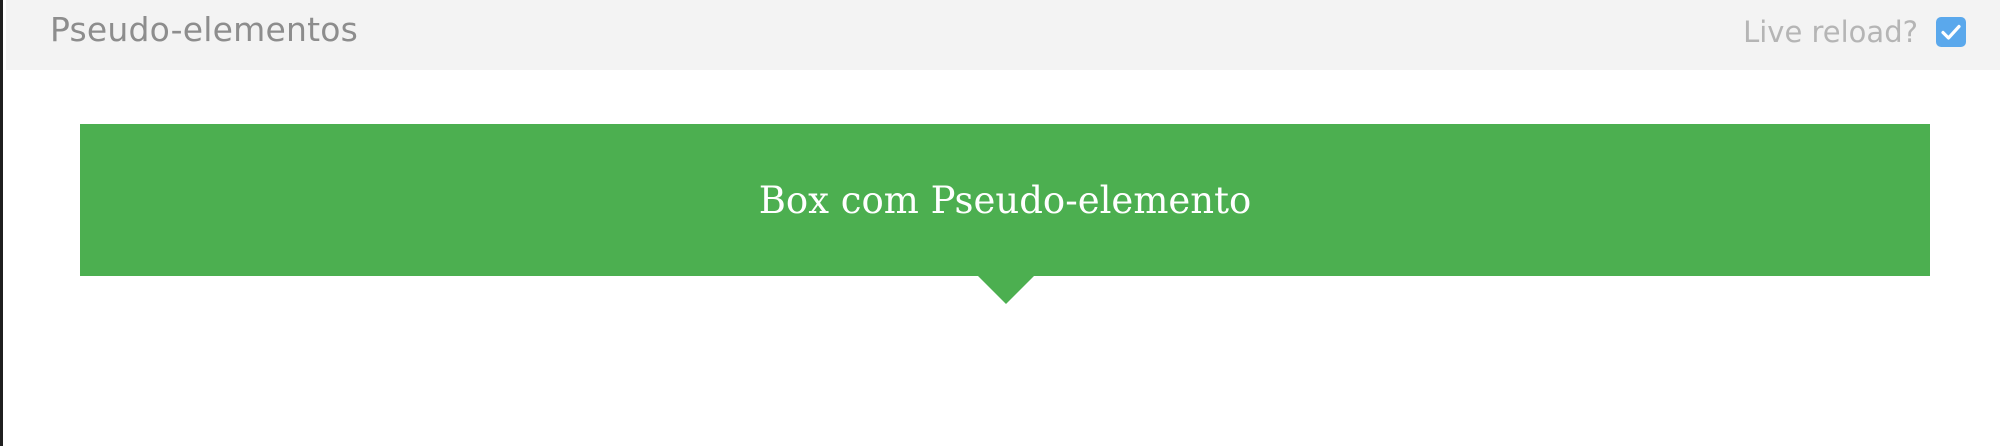 The height and width of the screenshot is (446, 2000). What do you see at coordinates (204, 29) in the screenshot?
I see `page-title: Pseudo-elementos` at bounding box center [204, 29].